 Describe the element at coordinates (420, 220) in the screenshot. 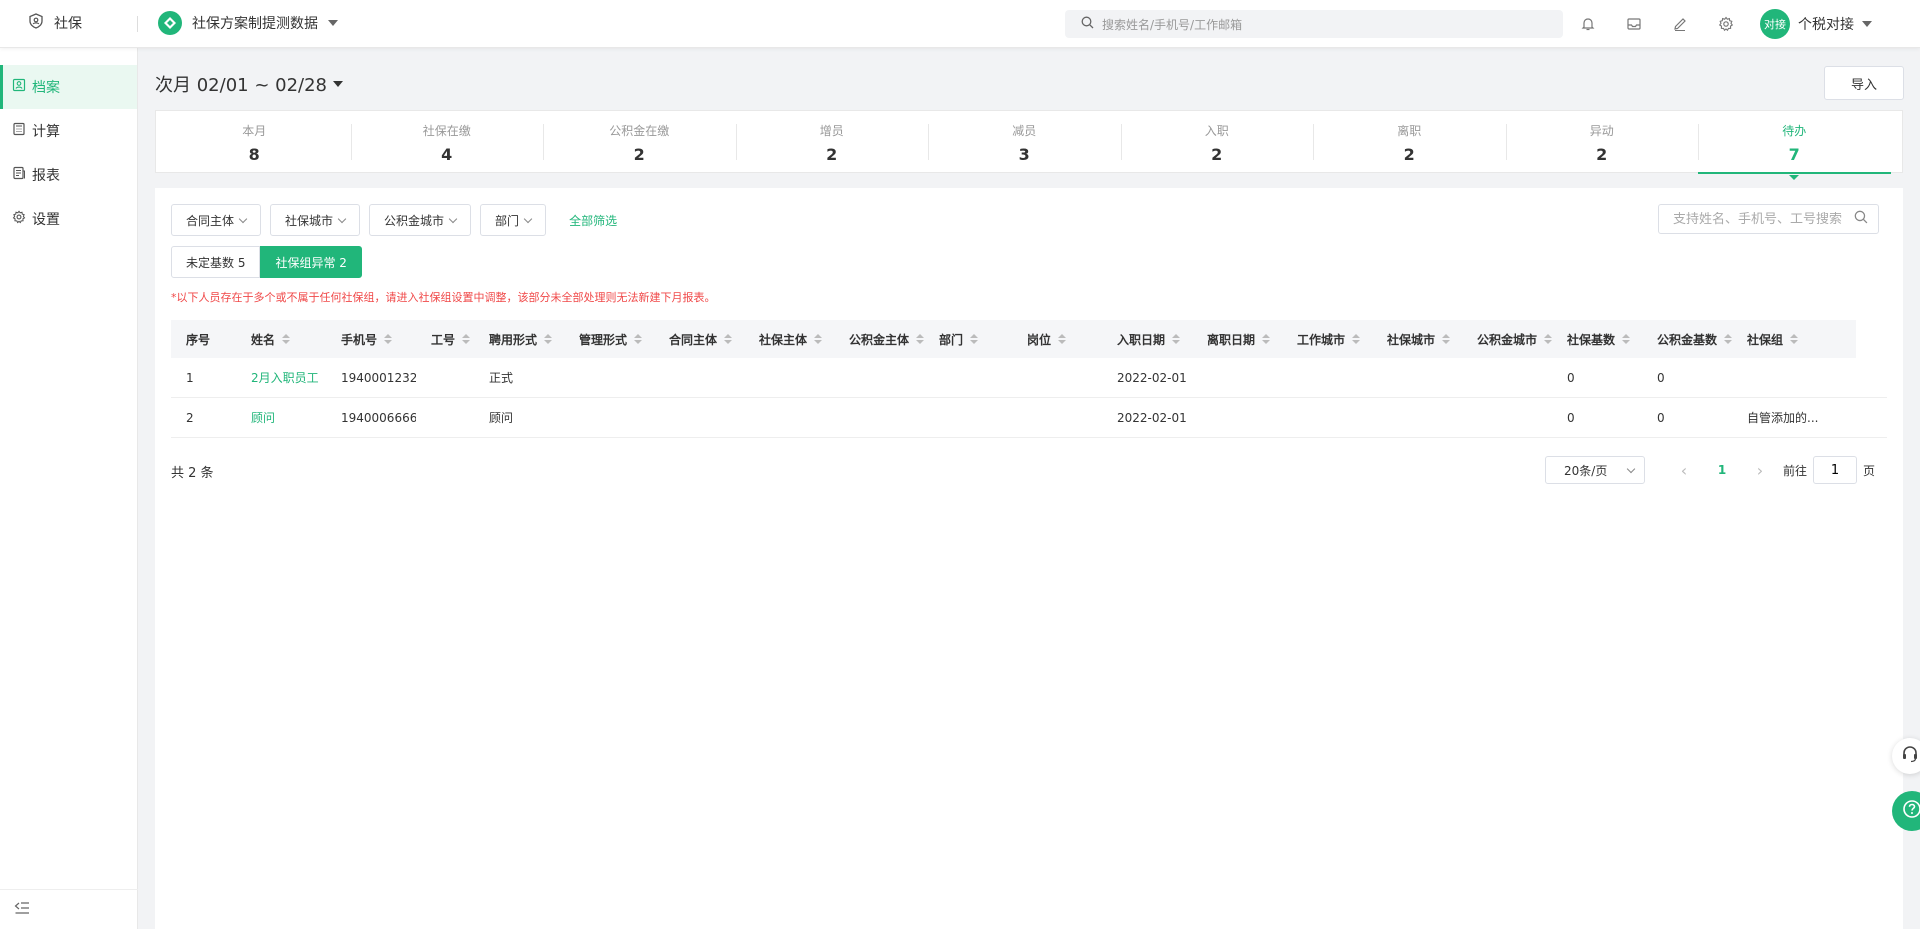

I see `filter-fund-city: 公积金城市` at that location.